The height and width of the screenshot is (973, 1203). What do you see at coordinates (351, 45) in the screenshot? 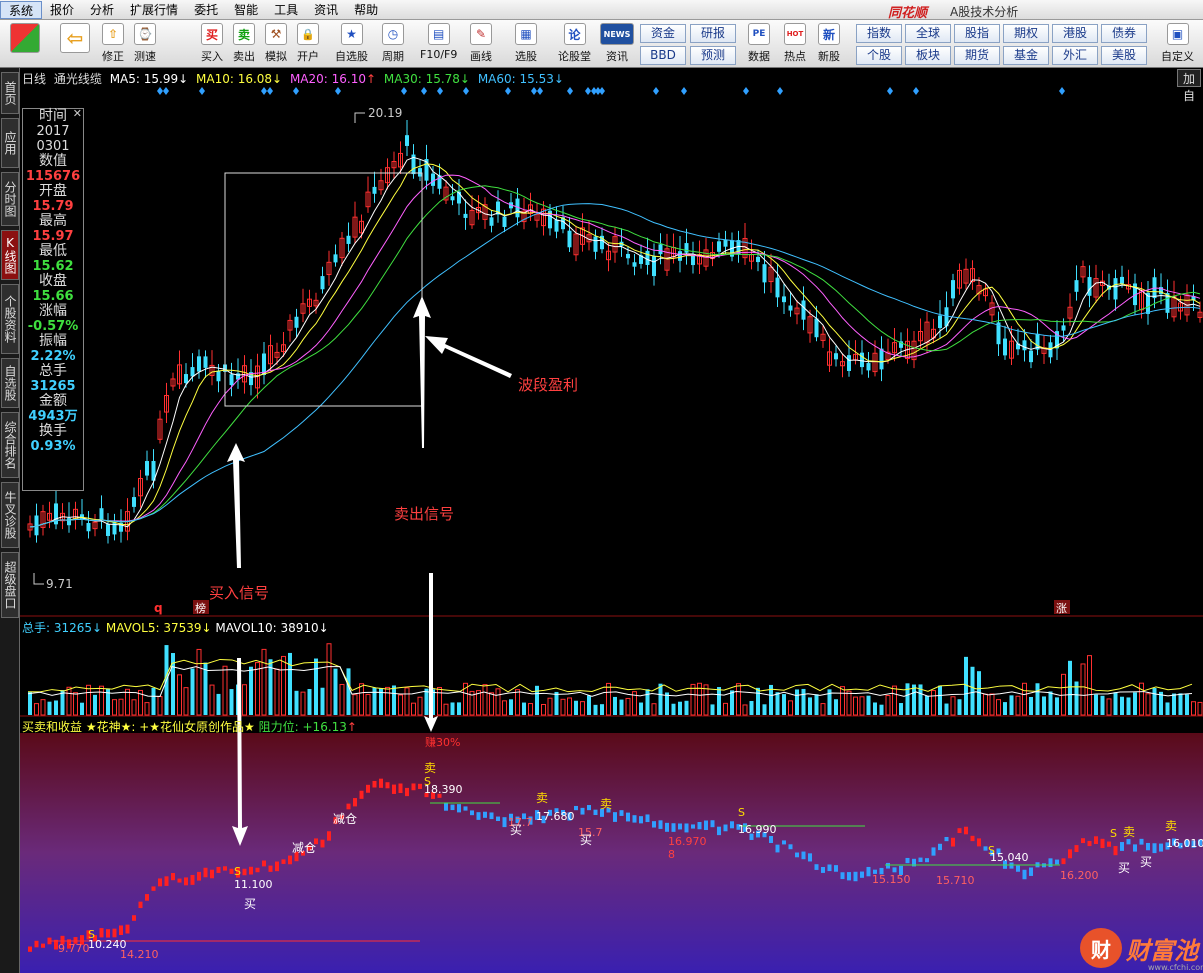
I see `watchlist-button: ★ 自选股` at bounding box center [351, 45].